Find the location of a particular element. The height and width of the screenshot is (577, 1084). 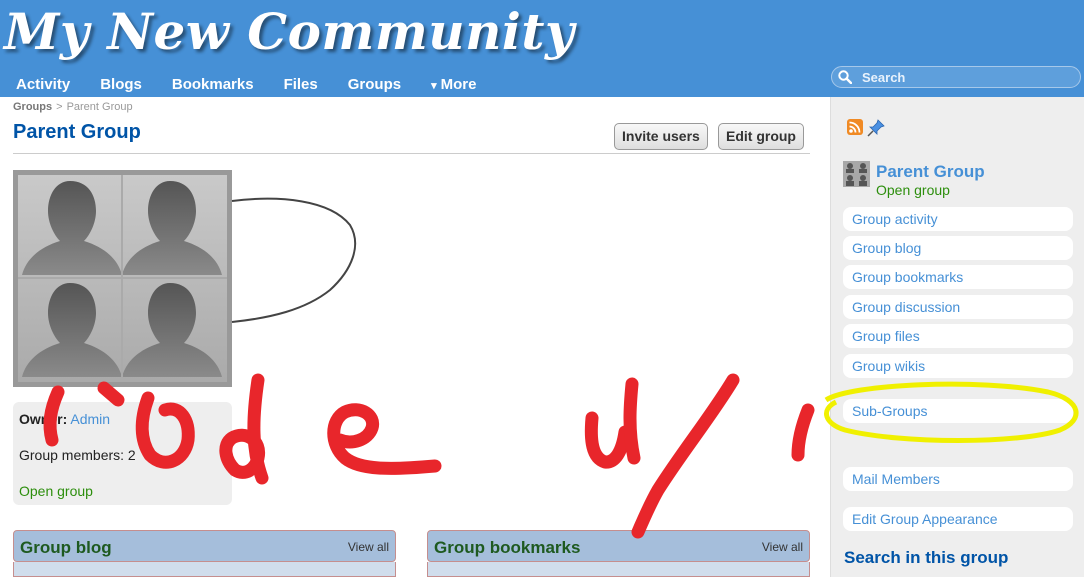

group-status: Open group is located at coordinates (56, 491).